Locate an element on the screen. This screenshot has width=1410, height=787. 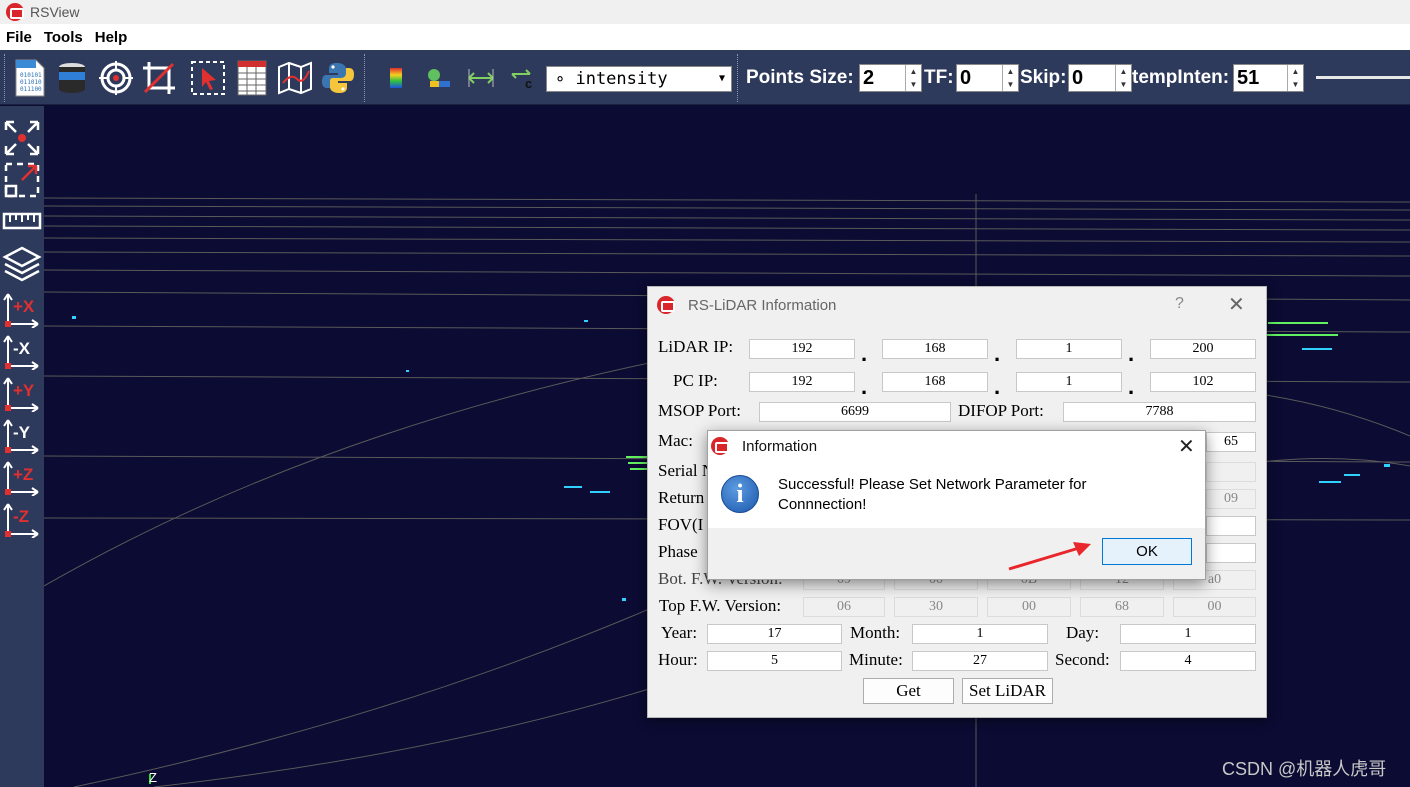
axis-label: -X is located at coordinates (22, 348).